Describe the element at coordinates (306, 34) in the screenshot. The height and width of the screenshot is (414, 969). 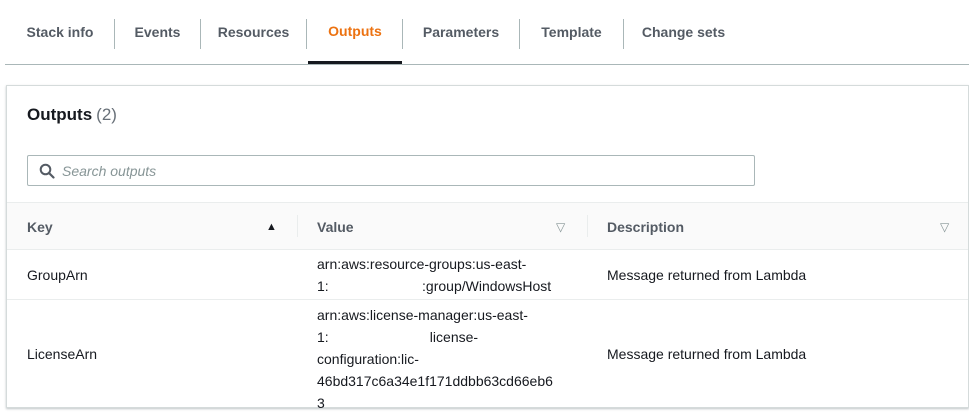
I see `tab-divider` at that location.